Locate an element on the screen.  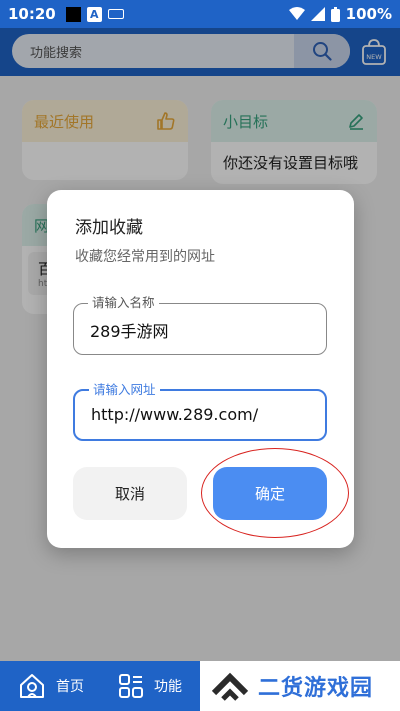
cancel-button: 取消 is located at coordinates (130, 493).